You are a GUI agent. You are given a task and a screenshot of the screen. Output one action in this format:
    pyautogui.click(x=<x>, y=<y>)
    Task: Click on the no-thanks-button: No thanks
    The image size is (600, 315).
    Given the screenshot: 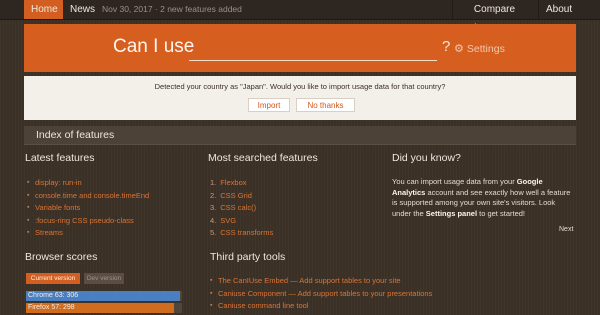 What is the action you would take?
    pyautogui.click(x=325, y=105)
    